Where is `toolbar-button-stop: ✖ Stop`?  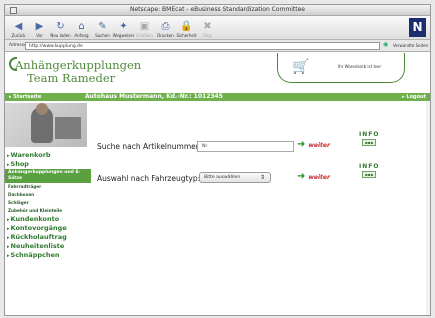
toolbar-button-stop: ✖ Stop is located at coordinates (207, 30).